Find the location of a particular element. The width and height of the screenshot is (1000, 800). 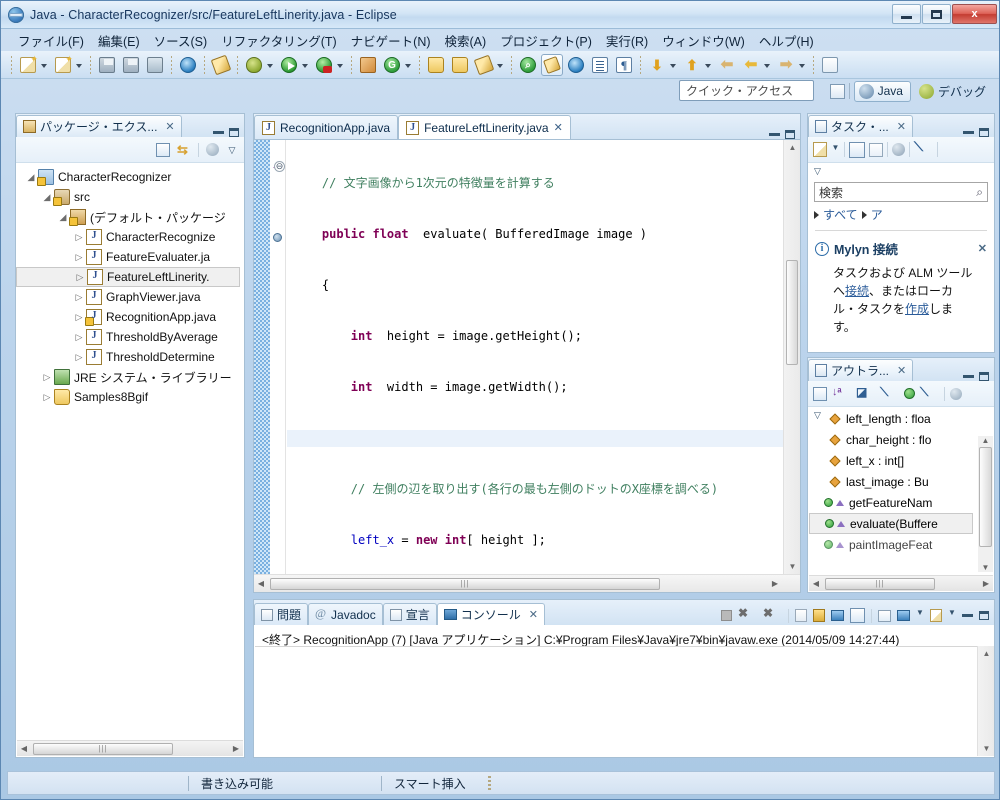

editor-tab-FeatureLeftLinerity: FeatureLeftLinerity.java ✕ is located at coordinates (484, 127).